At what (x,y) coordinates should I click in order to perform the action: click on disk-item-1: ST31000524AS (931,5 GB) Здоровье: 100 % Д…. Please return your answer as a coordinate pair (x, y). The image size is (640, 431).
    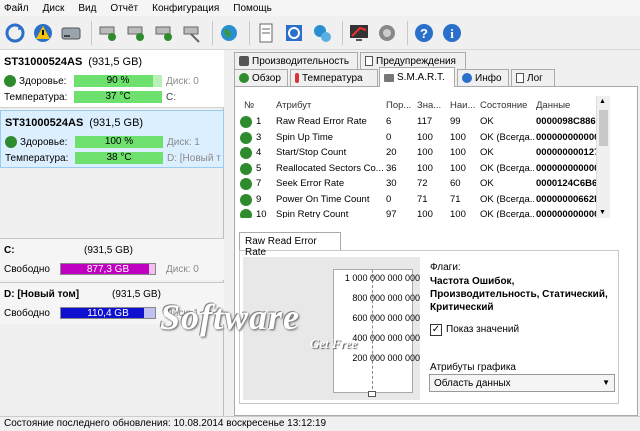
    Looking at the image, I should click on (112, 139).